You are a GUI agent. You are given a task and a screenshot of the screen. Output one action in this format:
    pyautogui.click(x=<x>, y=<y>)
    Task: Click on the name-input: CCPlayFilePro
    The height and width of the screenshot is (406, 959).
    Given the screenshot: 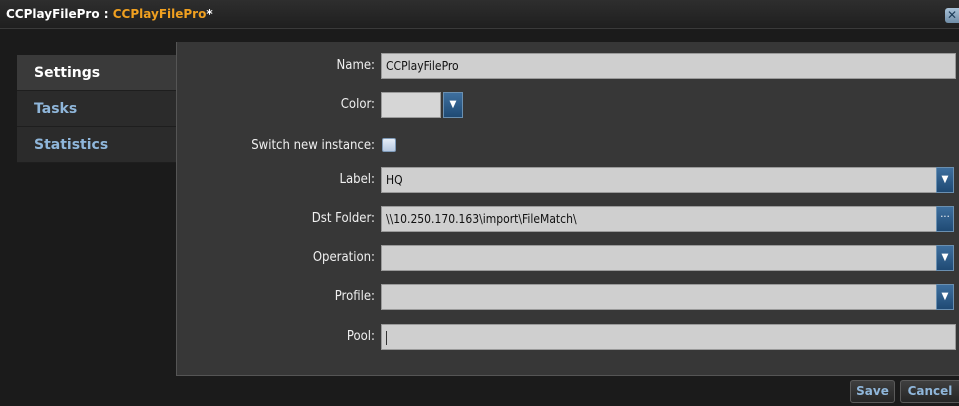 What is the action you would take?
    pyautogui.click(x=668, y=66)
    